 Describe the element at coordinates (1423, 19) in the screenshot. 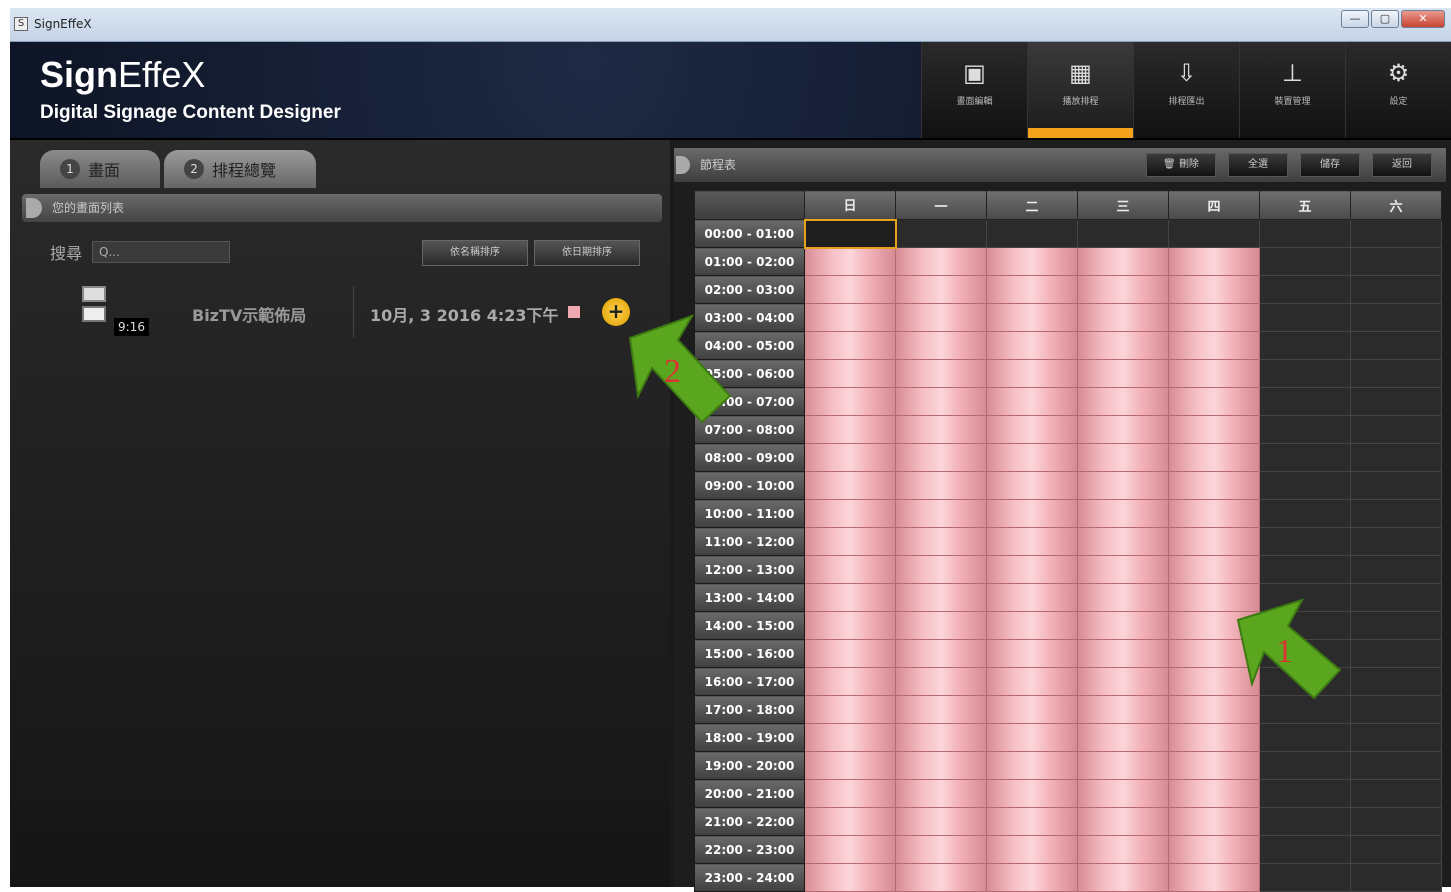

I see `close-button: ✕` at that location.